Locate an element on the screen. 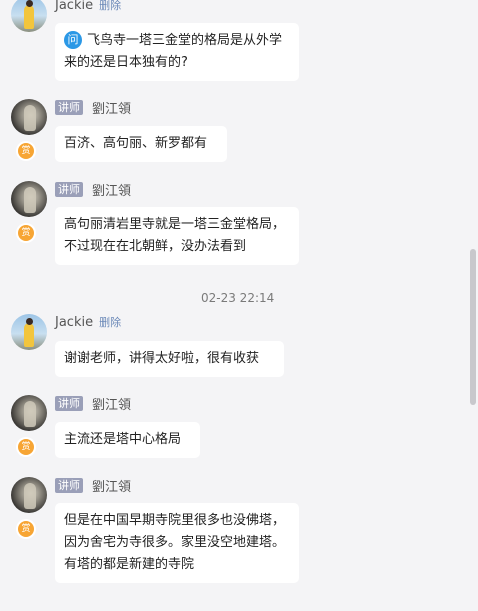 The height and width of the screenshot is (611, 478). message-bubble: 百济、高句丽、新罗都有 is located at coordinates (141, 144).